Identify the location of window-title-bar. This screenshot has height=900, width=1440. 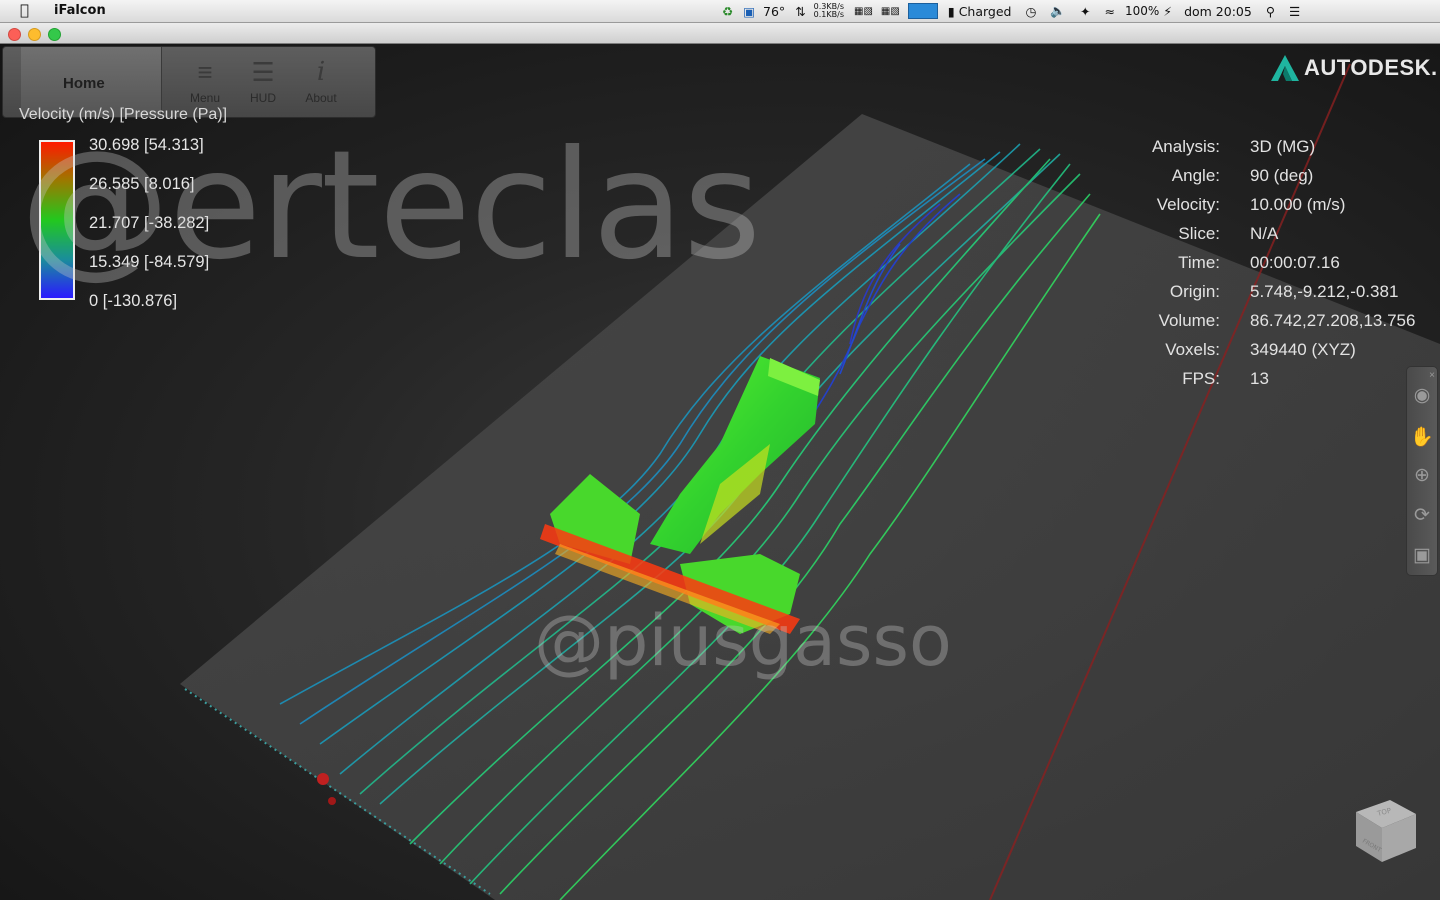
(720, 33).